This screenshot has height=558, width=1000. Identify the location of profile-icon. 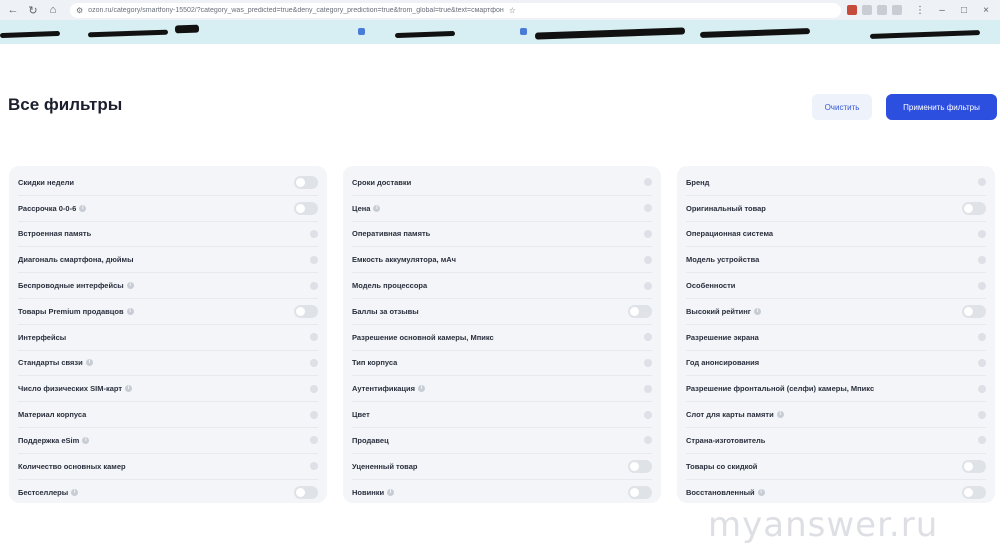
(897, 10).